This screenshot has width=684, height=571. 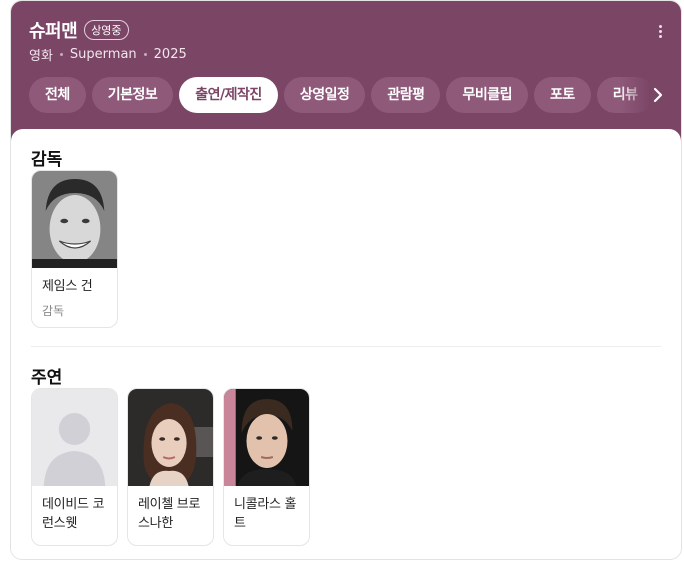 What do you see at coordinates (73, 514) in the screenshot?
I see `cast-name-1: 데이비드 코런스웻` at bounding box center [73, 514].